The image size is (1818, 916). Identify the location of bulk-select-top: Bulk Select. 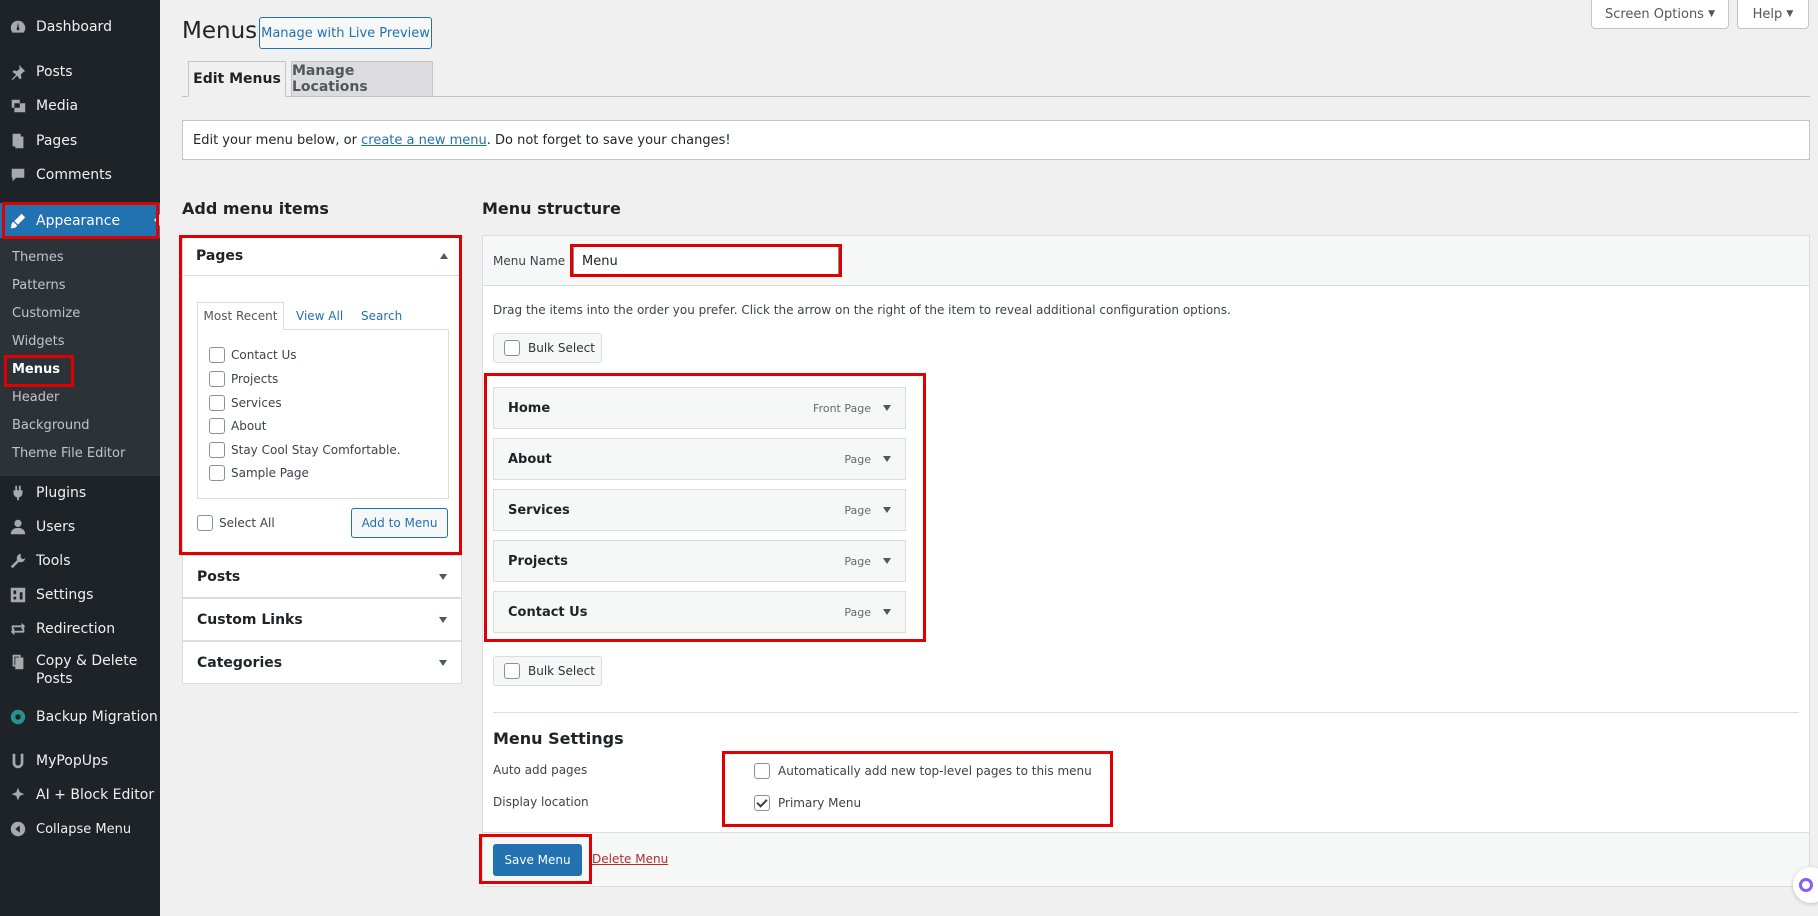
(547, 348).